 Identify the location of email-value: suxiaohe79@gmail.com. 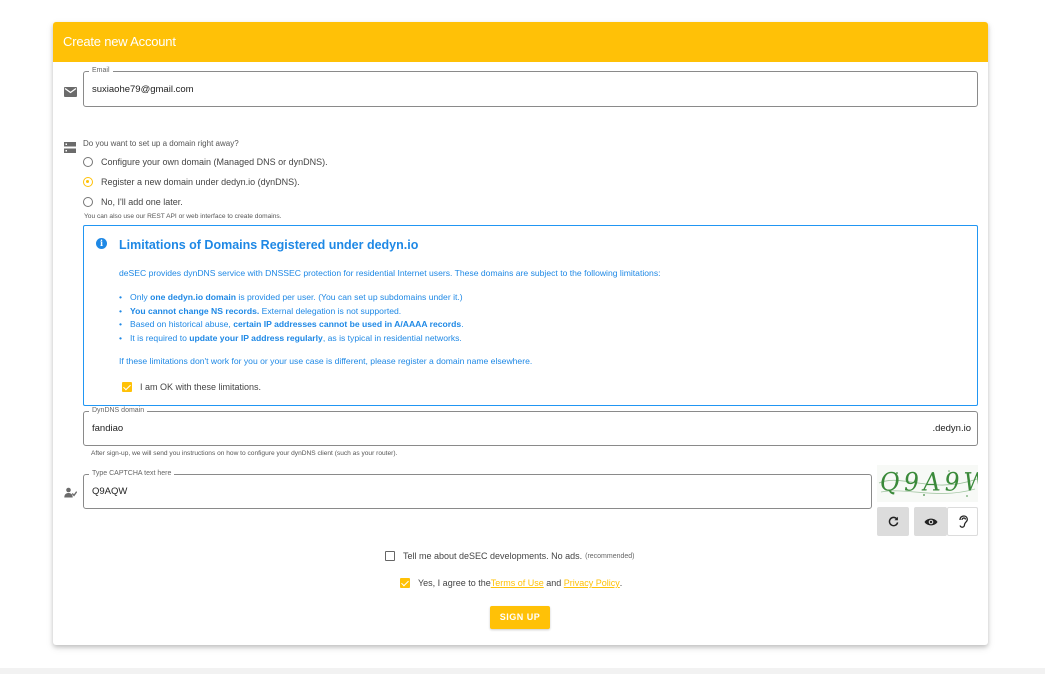
(143, 89).